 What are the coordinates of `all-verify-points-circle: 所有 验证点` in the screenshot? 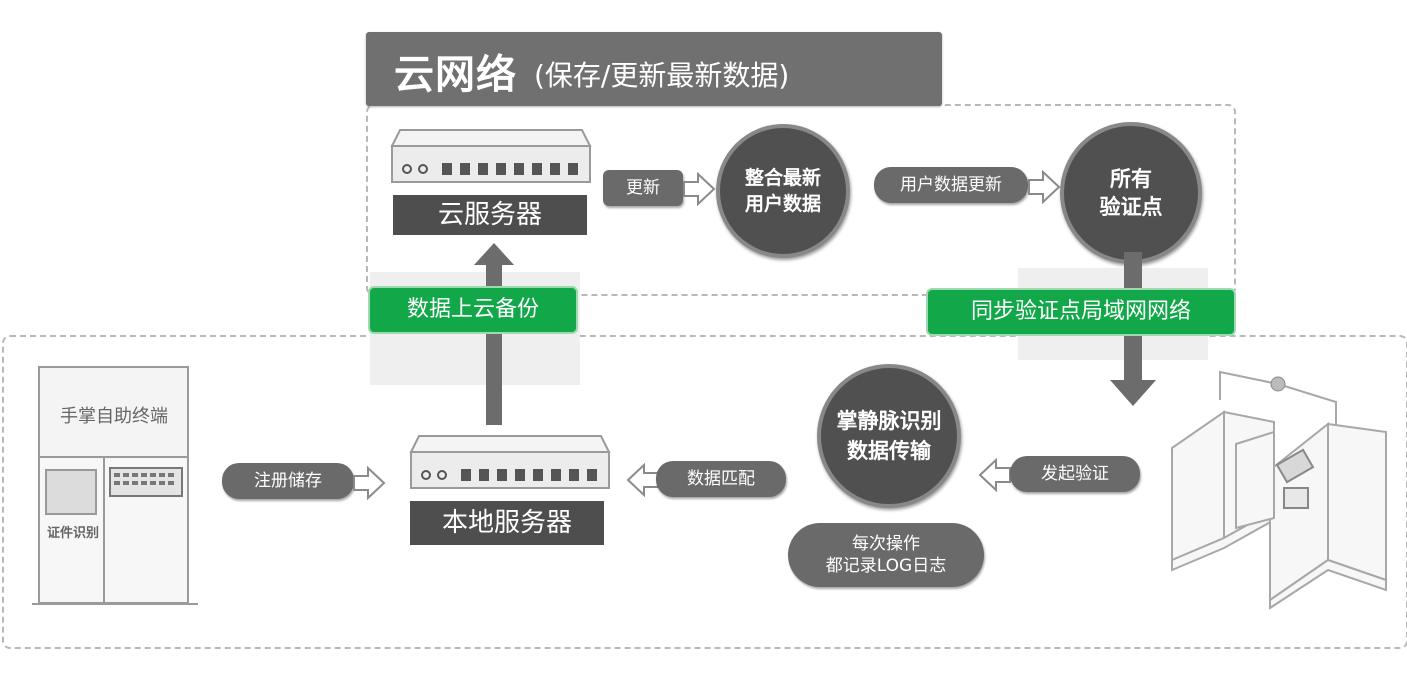 It's located at (1131, 193).